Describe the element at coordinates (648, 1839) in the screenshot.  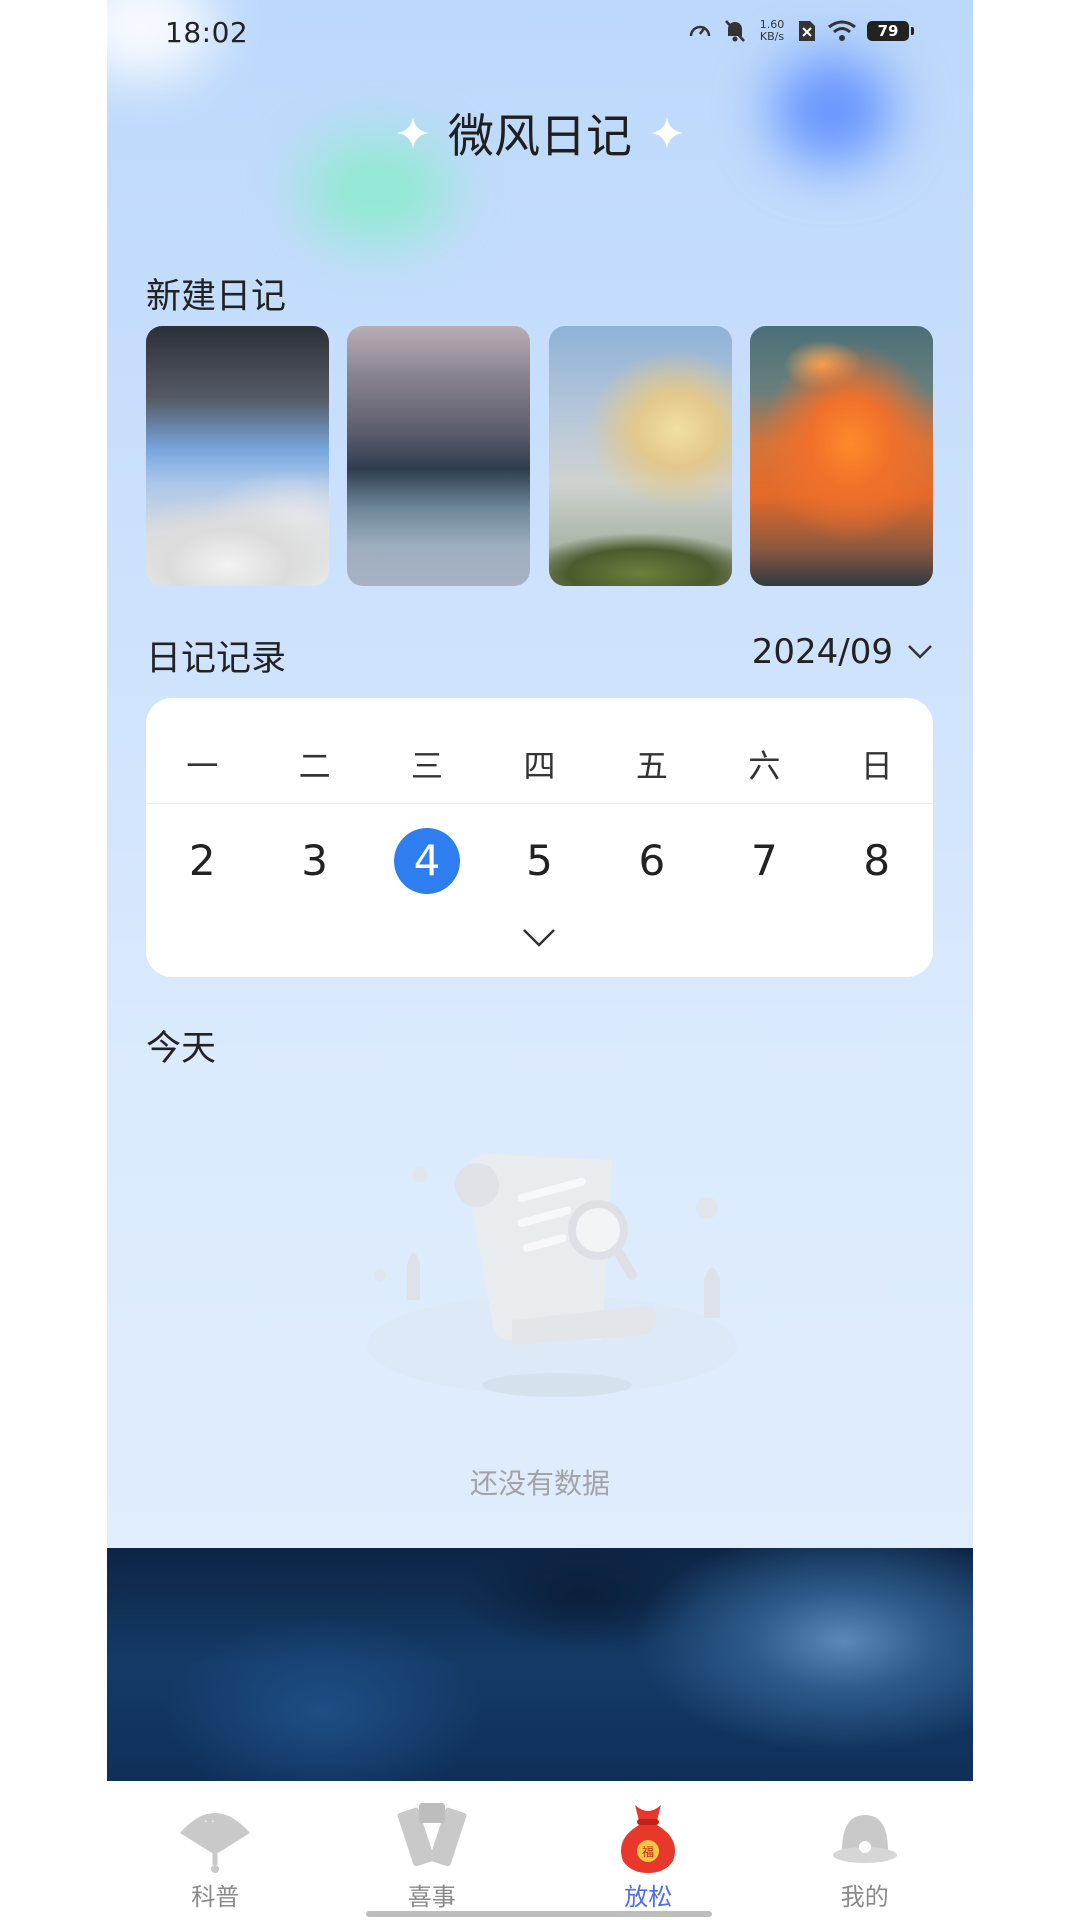
I see `lucky-bag-icon: 福` at that location.